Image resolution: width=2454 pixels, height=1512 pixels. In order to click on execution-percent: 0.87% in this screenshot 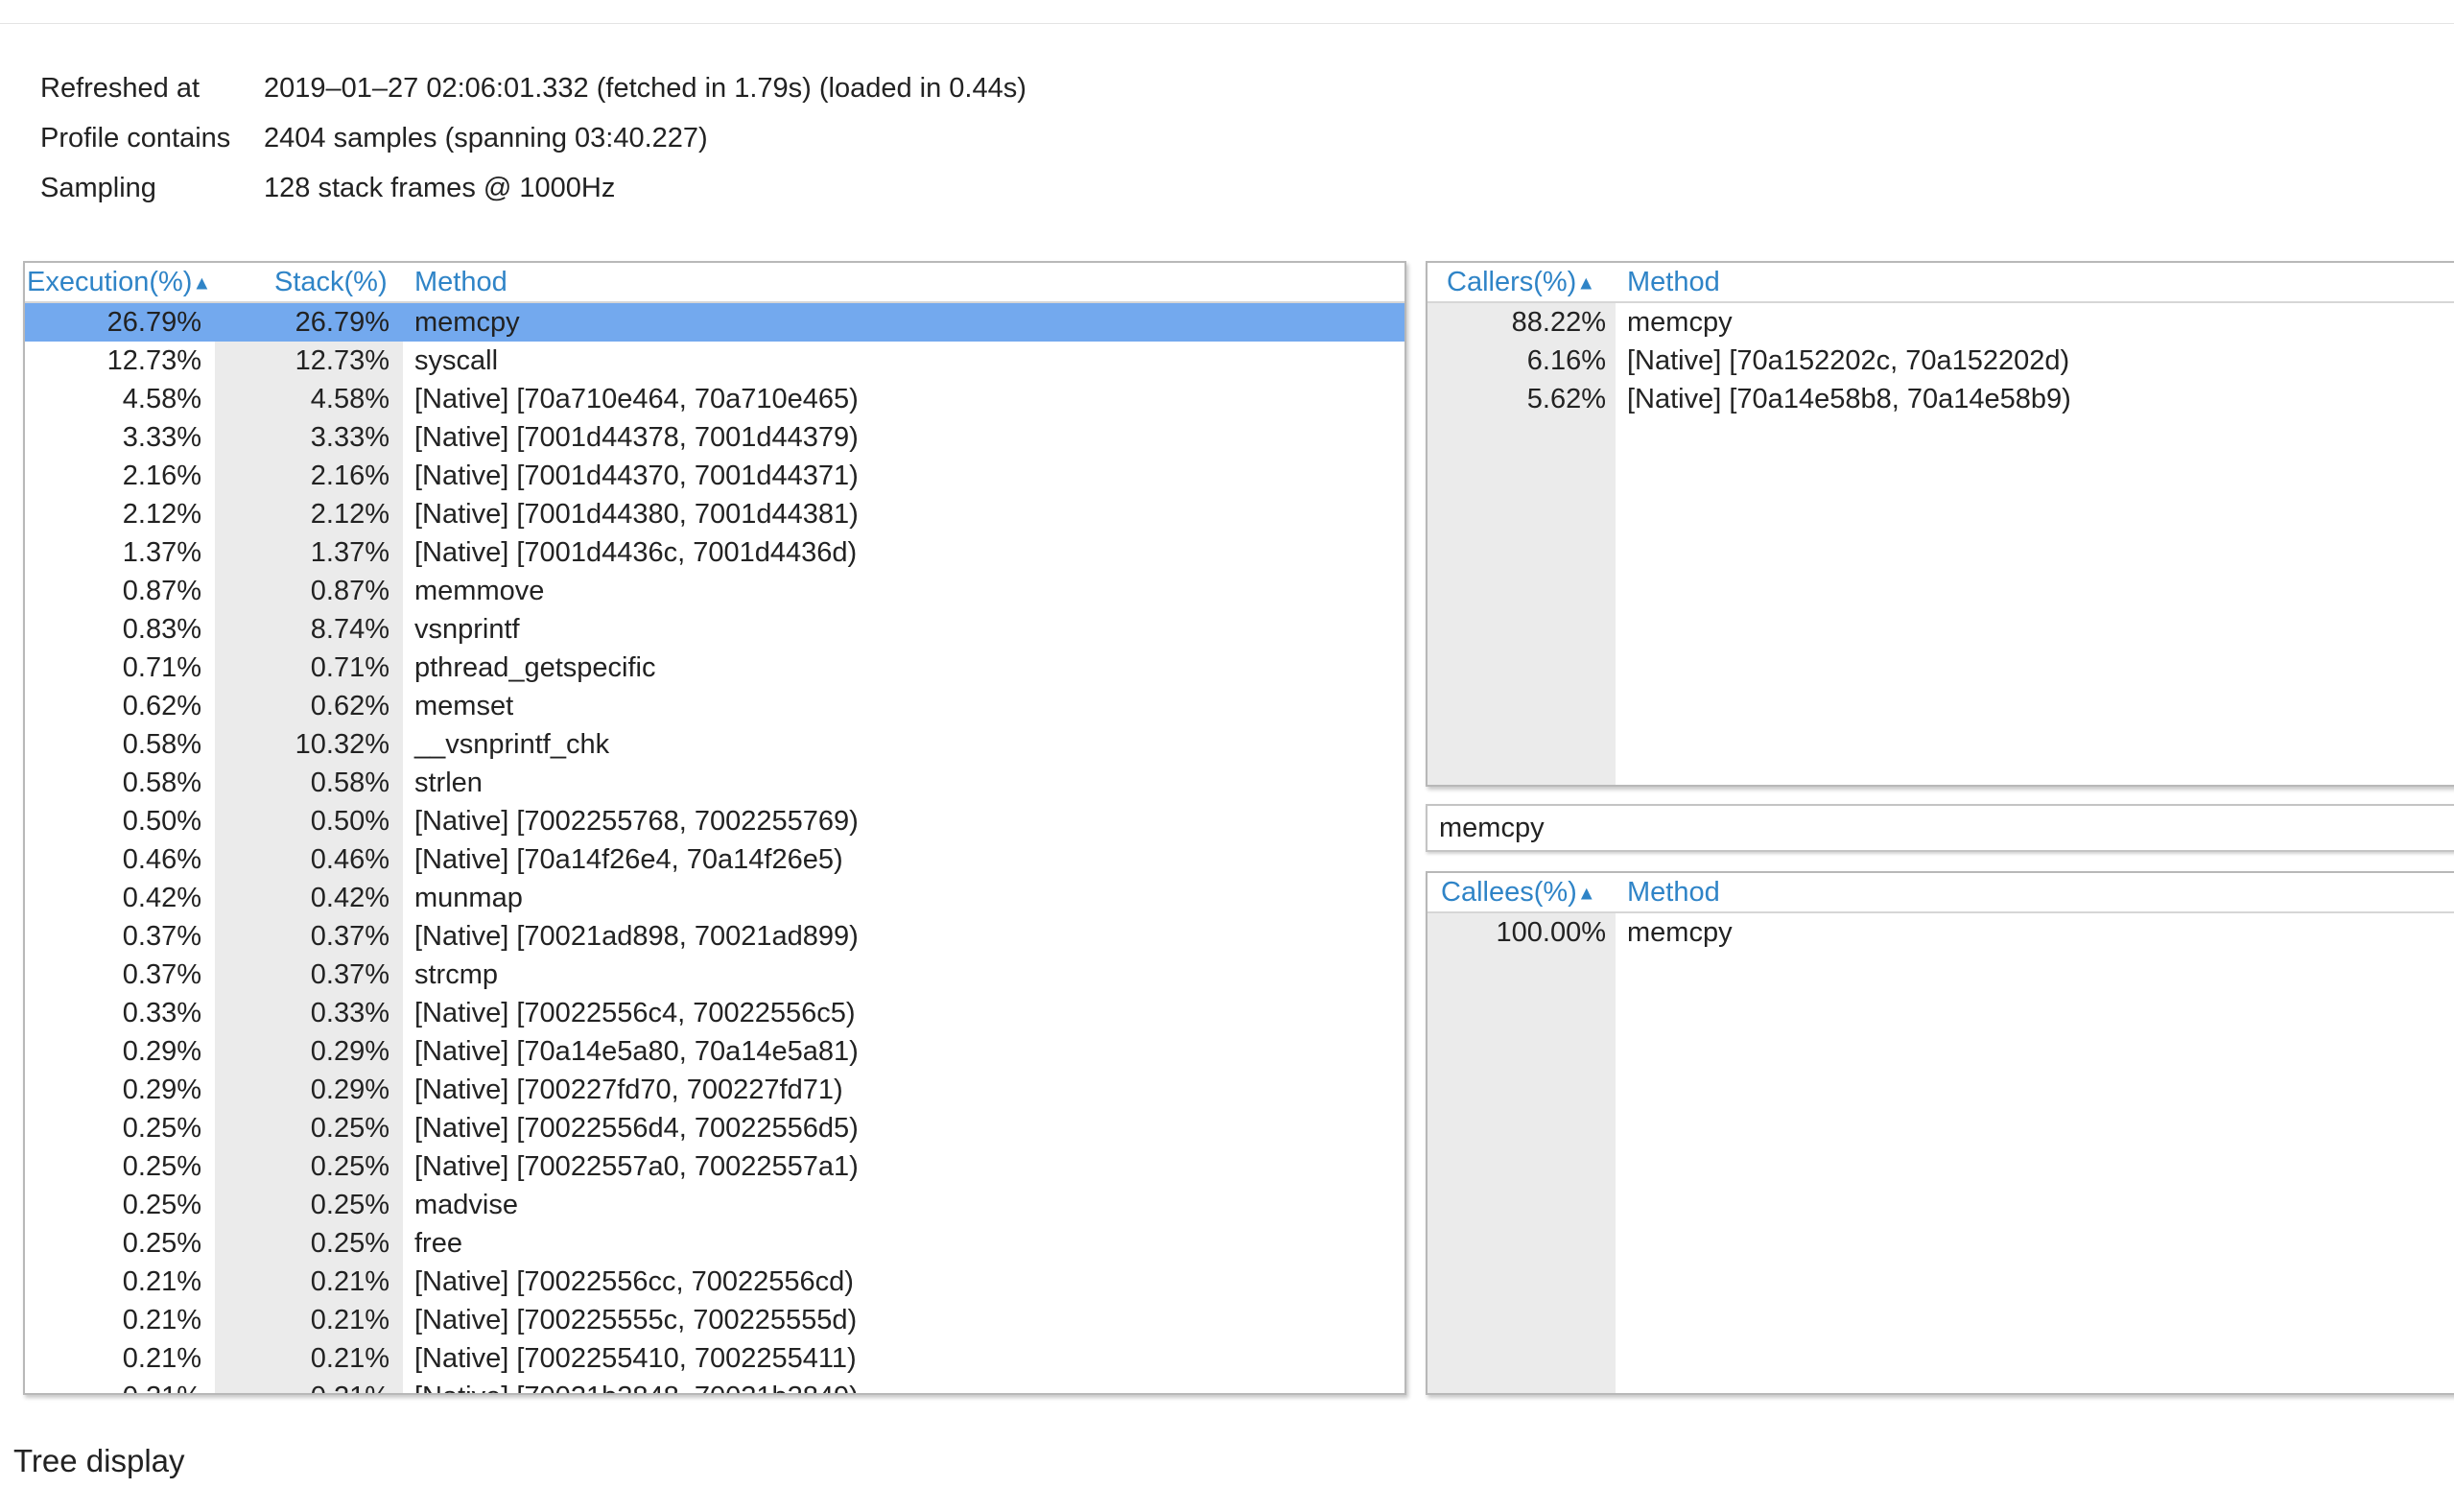, I will do `click(161, 591)`.